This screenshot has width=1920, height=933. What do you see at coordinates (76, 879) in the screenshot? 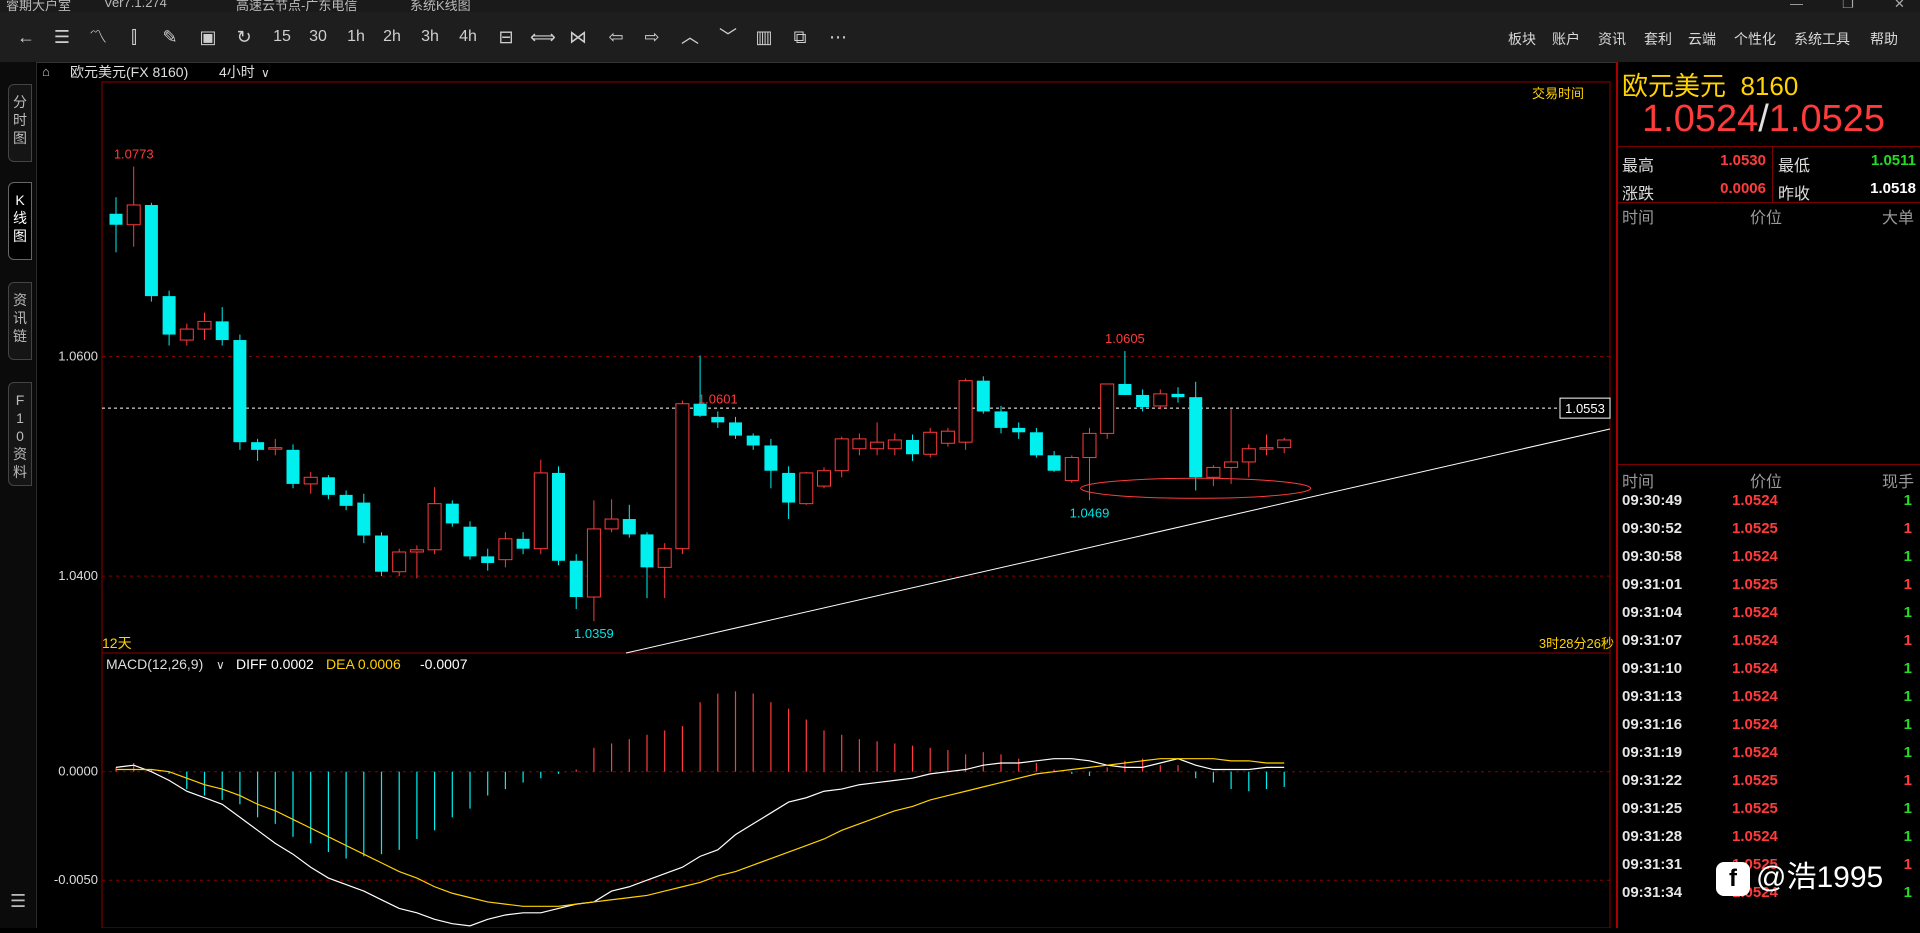
I see `macd-tick-label: -0.0050` at bounding box center [76, 879].